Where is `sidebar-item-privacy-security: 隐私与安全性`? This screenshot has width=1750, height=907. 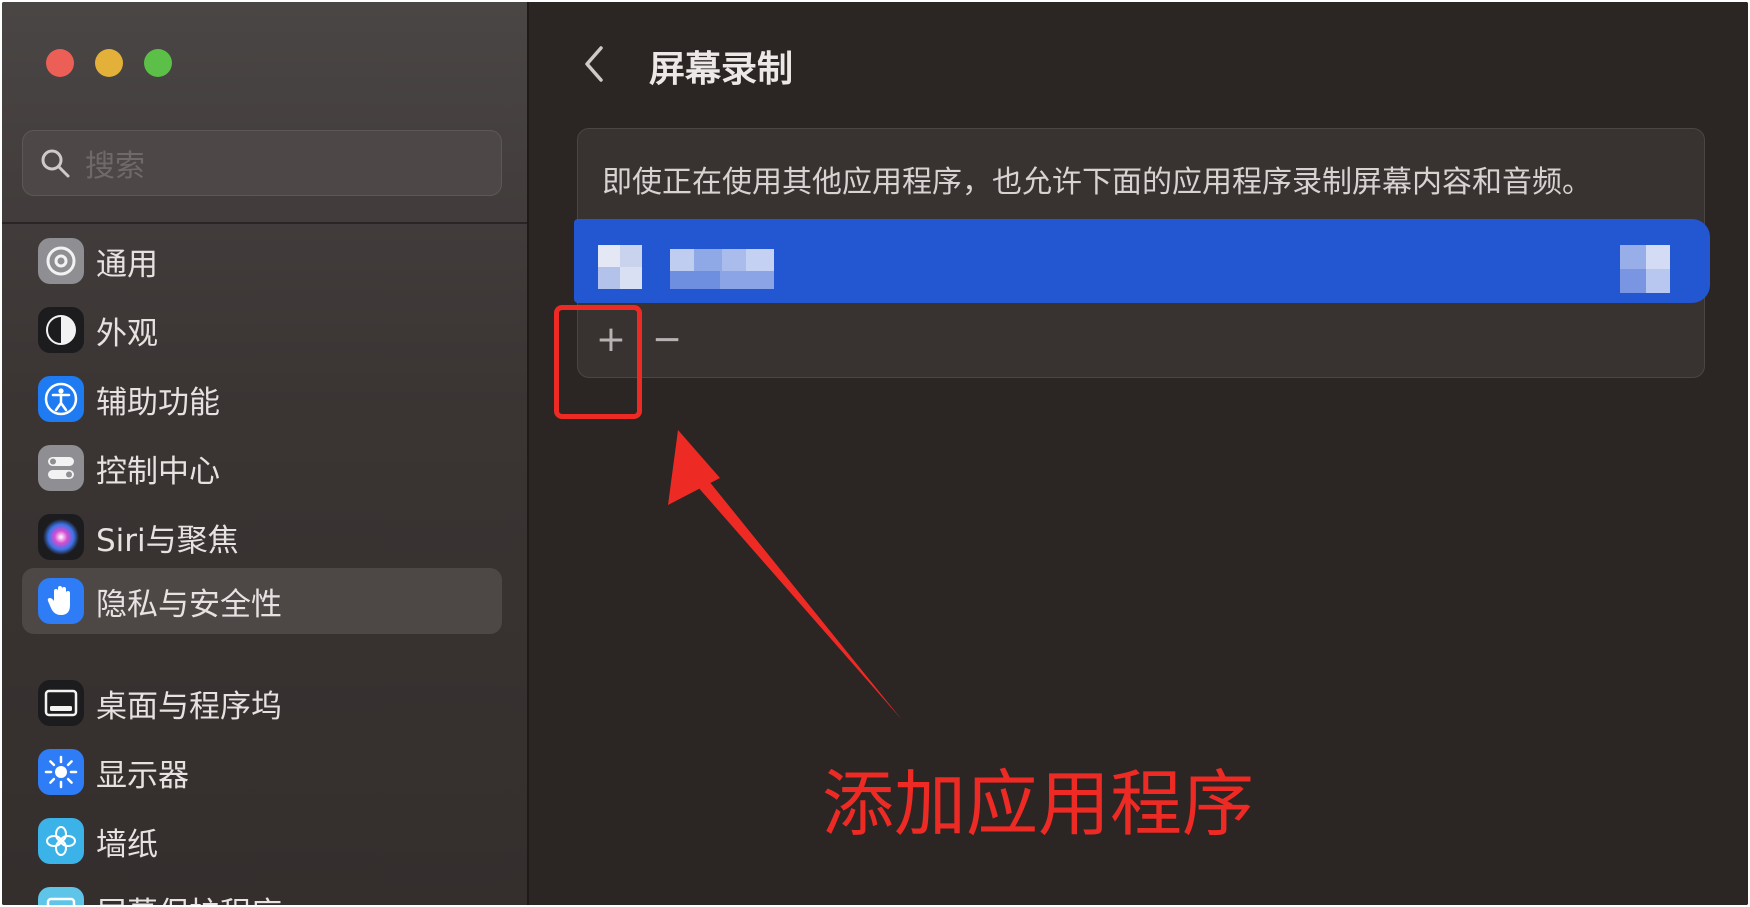
sidebar-item-privacy-security: 隐私与安全性 is located at coordinates (262, 601).